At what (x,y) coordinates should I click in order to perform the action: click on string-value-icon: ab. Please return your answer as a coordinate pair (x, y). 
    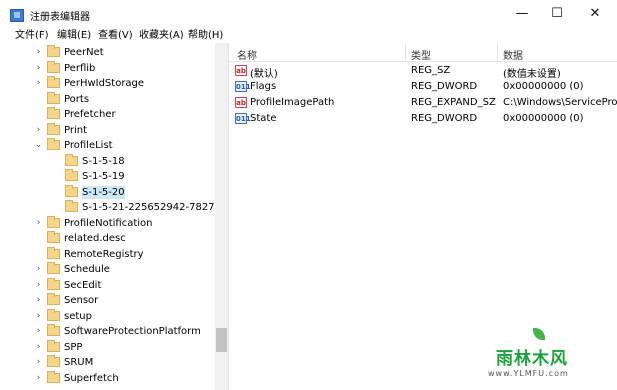
    Looking at the image, I should click on (241, 70).